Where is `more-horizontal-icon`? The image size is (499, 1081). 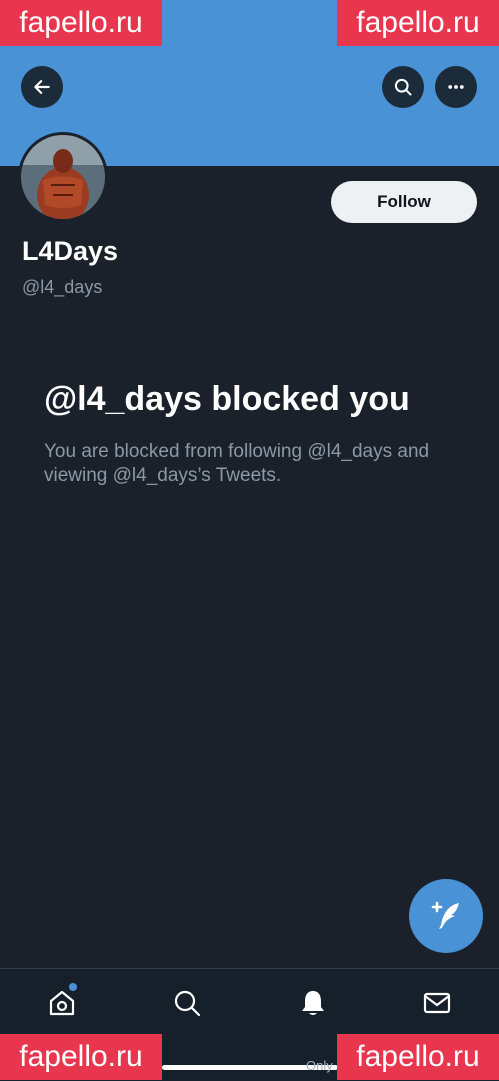 more-horizontal-icon is located at coordinates (456, 87).